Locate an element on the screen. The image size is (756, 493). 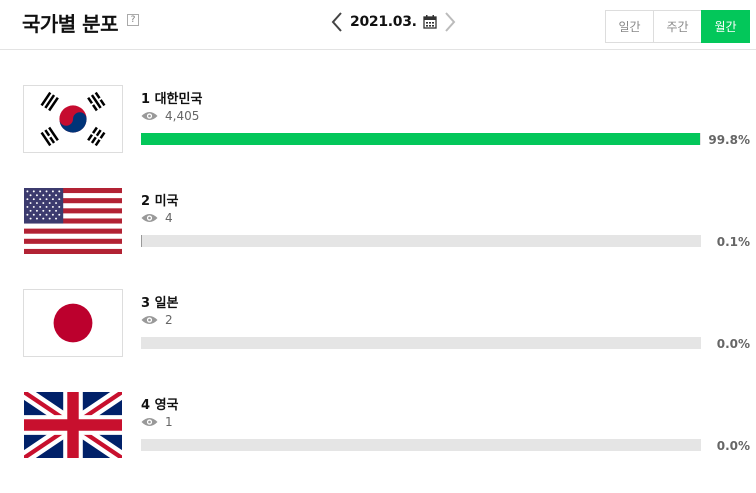
view-count-value: 2 is located at coordinates (169, 320).